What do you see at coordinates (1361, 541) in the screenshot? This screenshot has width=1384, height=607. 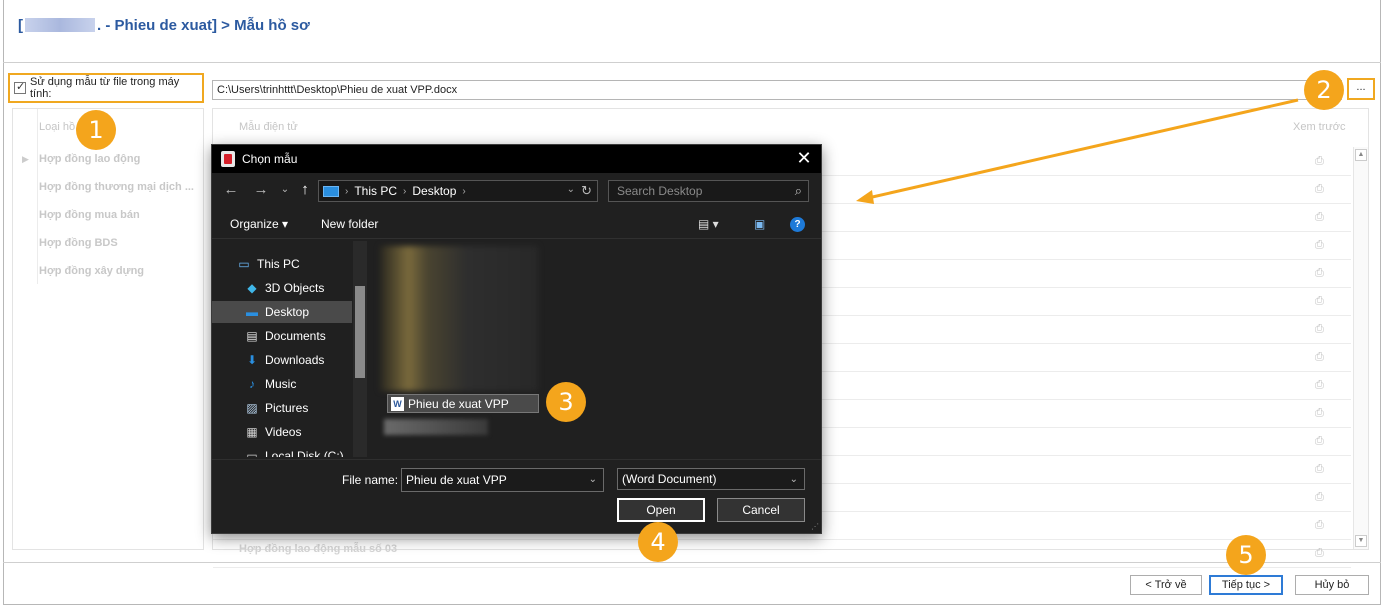 I see `scroll-down-icon: ▼` at bounding box center [1361, 541].